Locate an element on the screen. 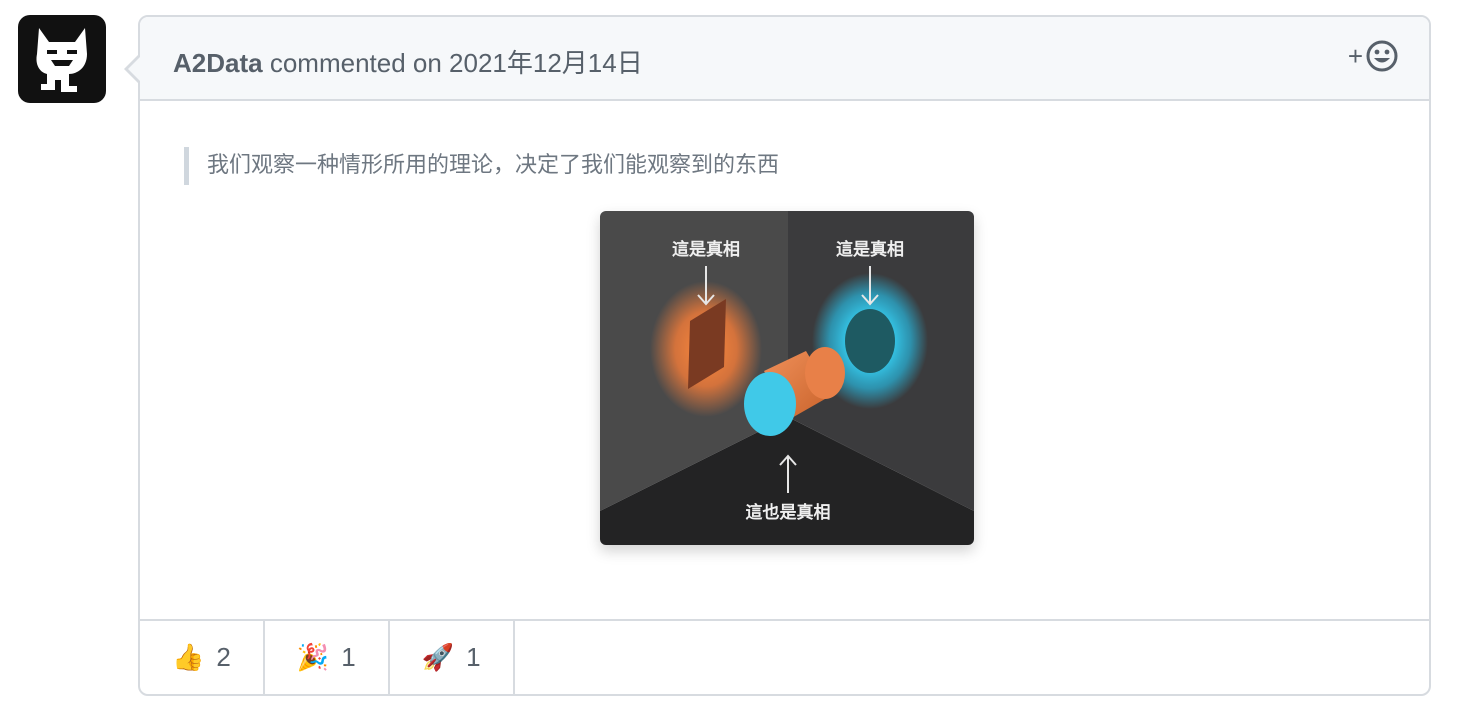  rocket-icon: 🚀 is located at coordinates (438, 657).